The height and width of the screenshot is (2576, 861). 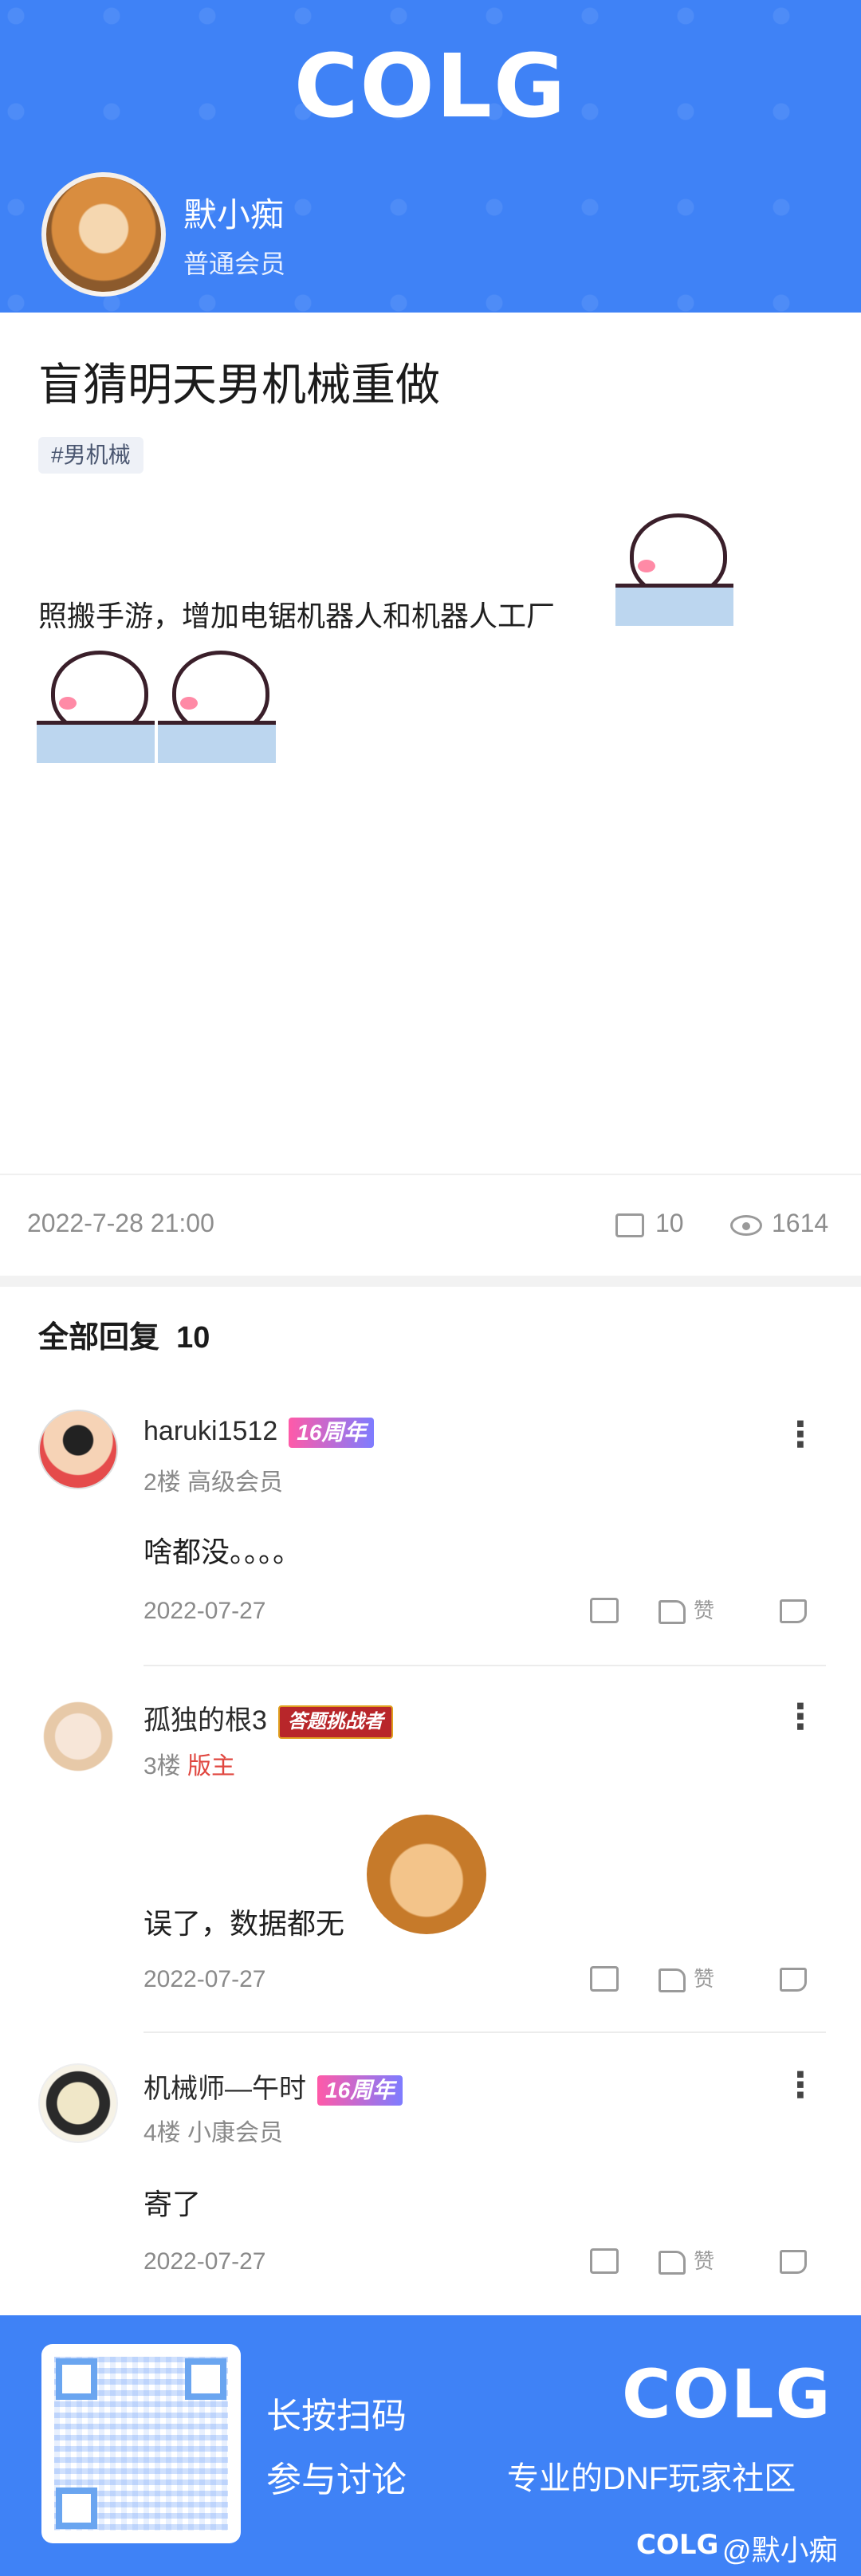 What do you see at coordinates (431, 2446) in the screenshot?
I see `footer-banner: 长按扫码 参与讨论 COLG 专业的DNF玩家社区 COLG @默小痴` at bounding box center [431, 2446].